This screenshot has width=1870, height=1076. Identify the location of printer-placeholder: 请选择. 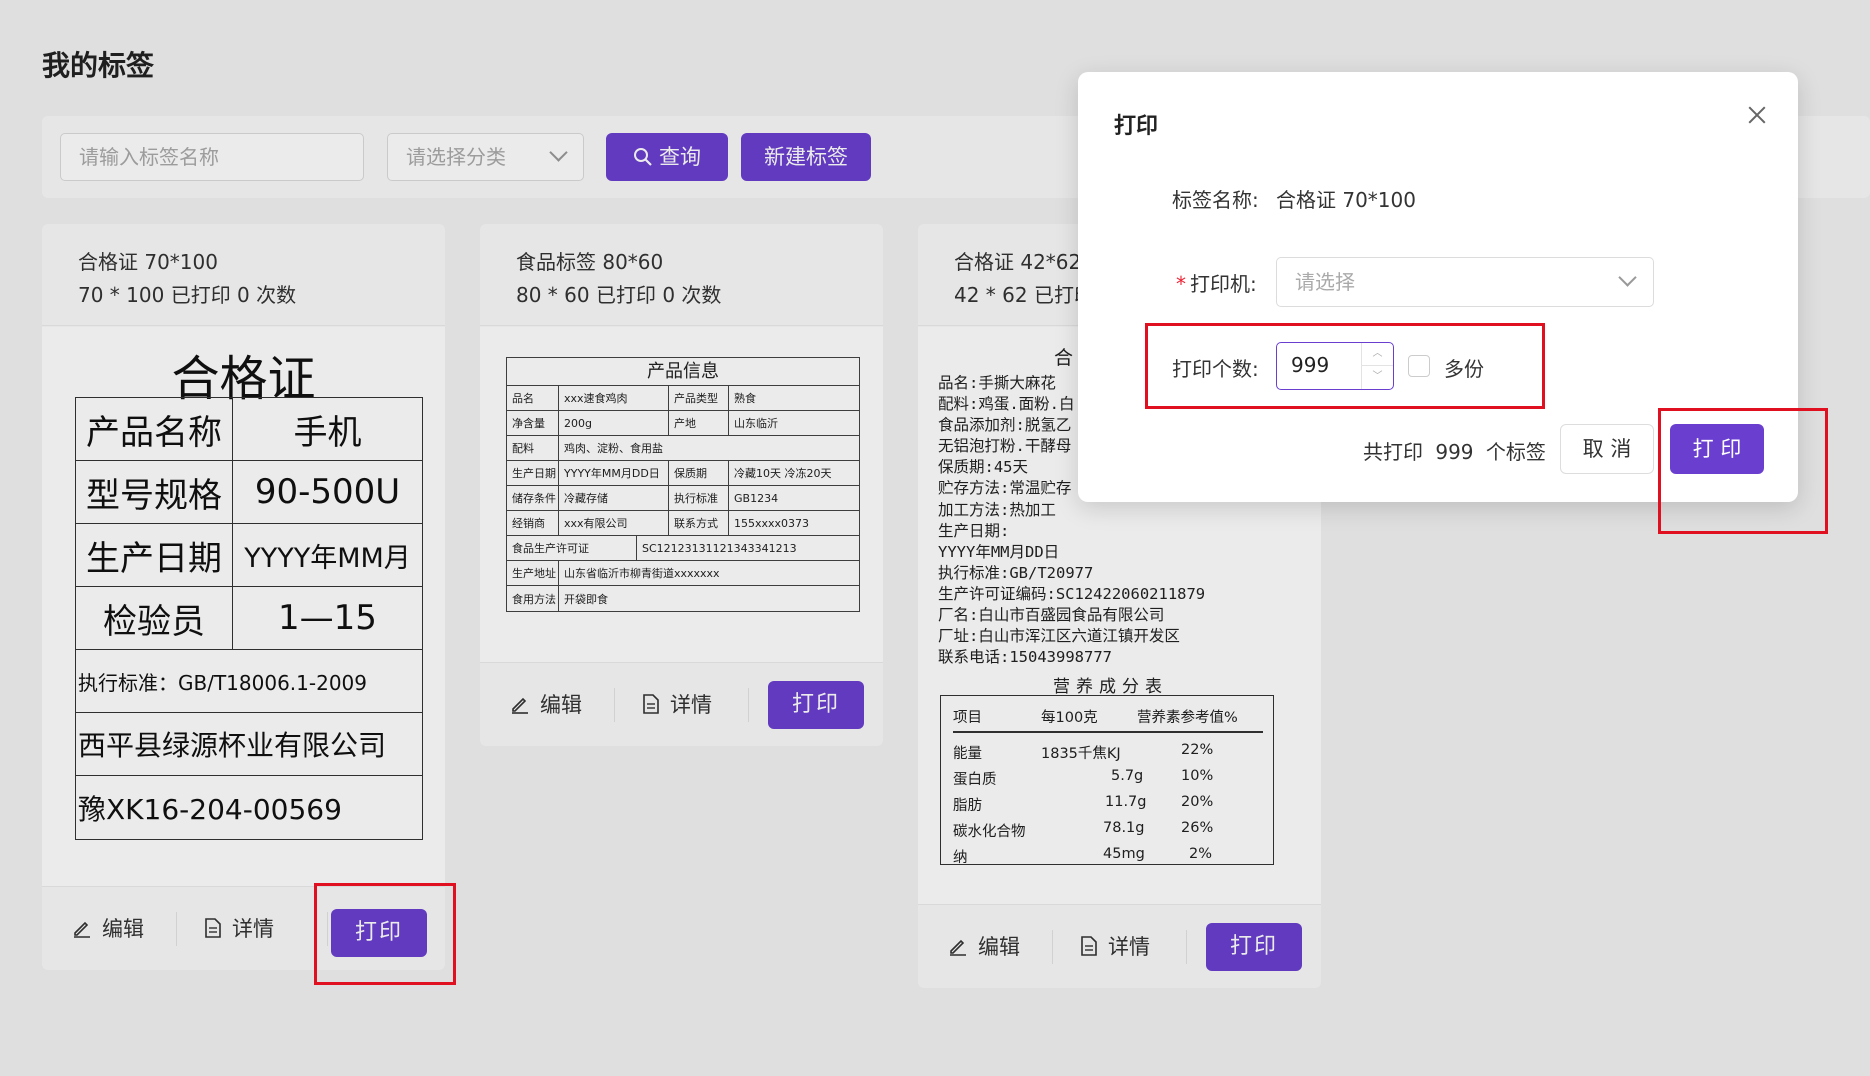
(1325, 282).